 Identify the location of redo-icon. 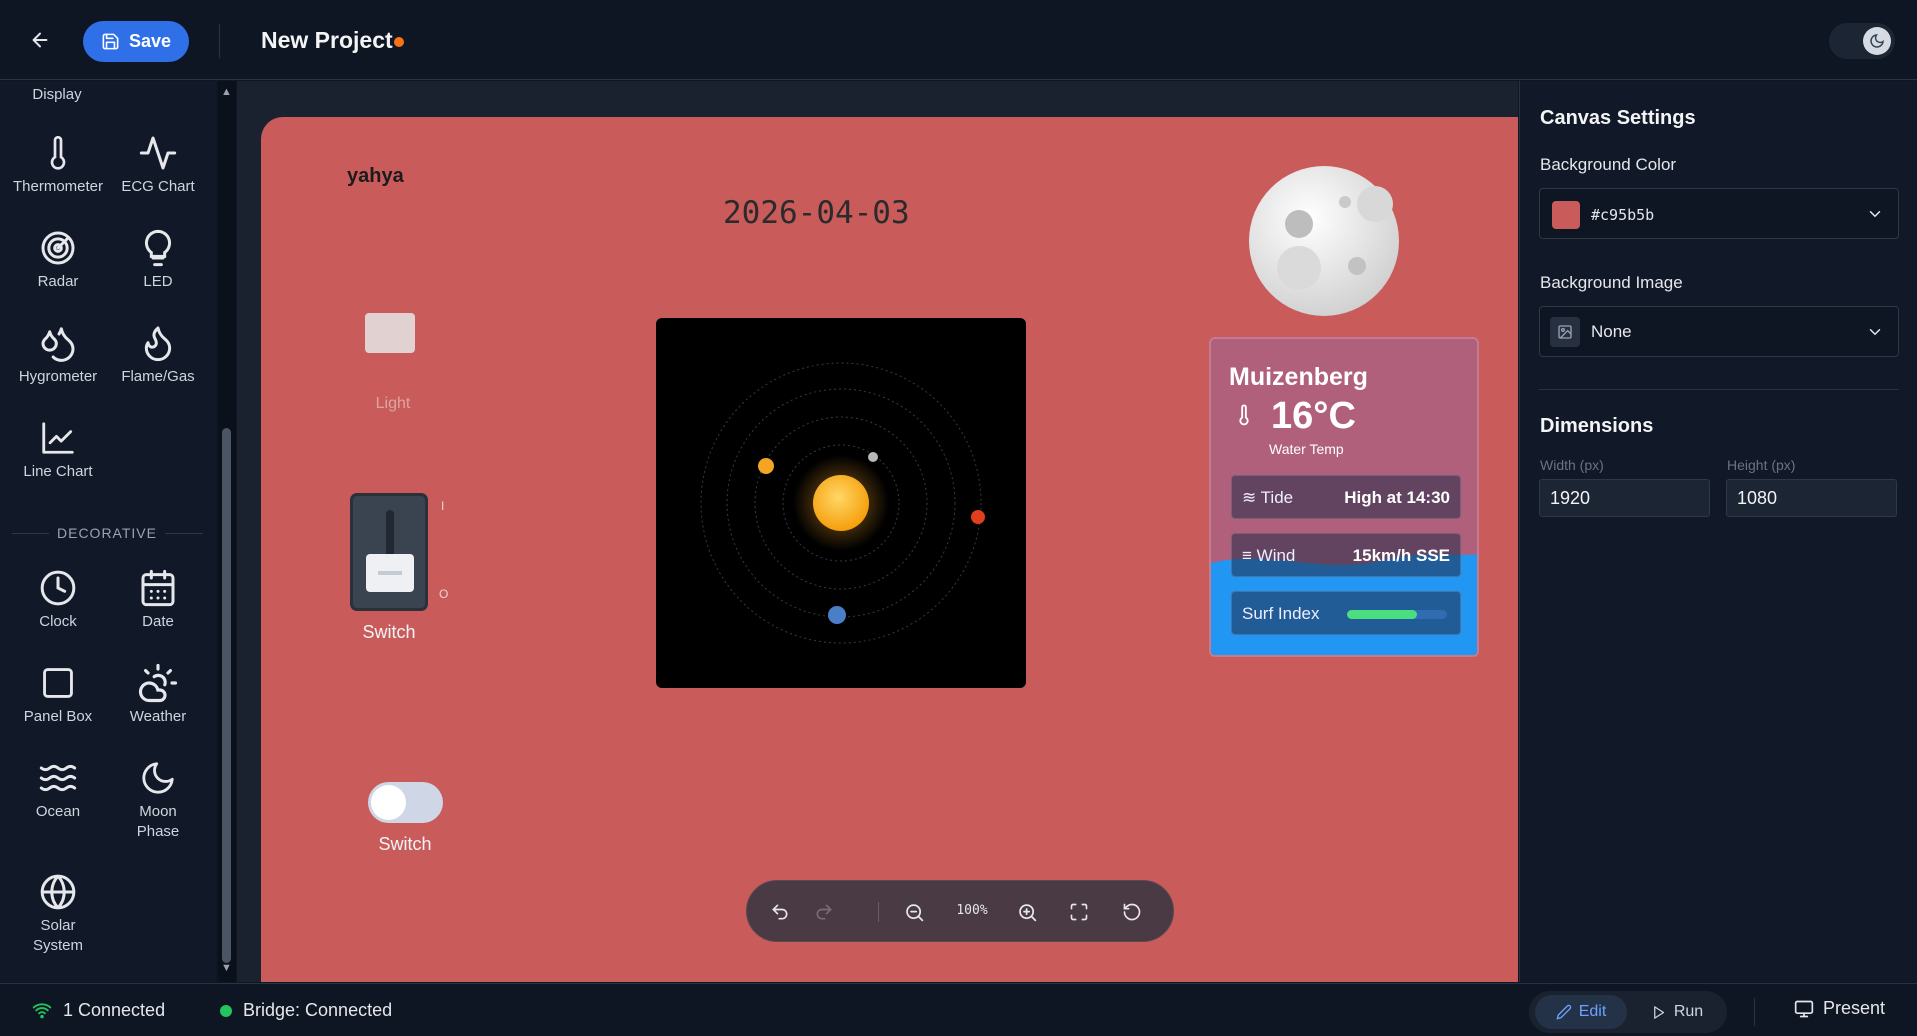
(824, 912).